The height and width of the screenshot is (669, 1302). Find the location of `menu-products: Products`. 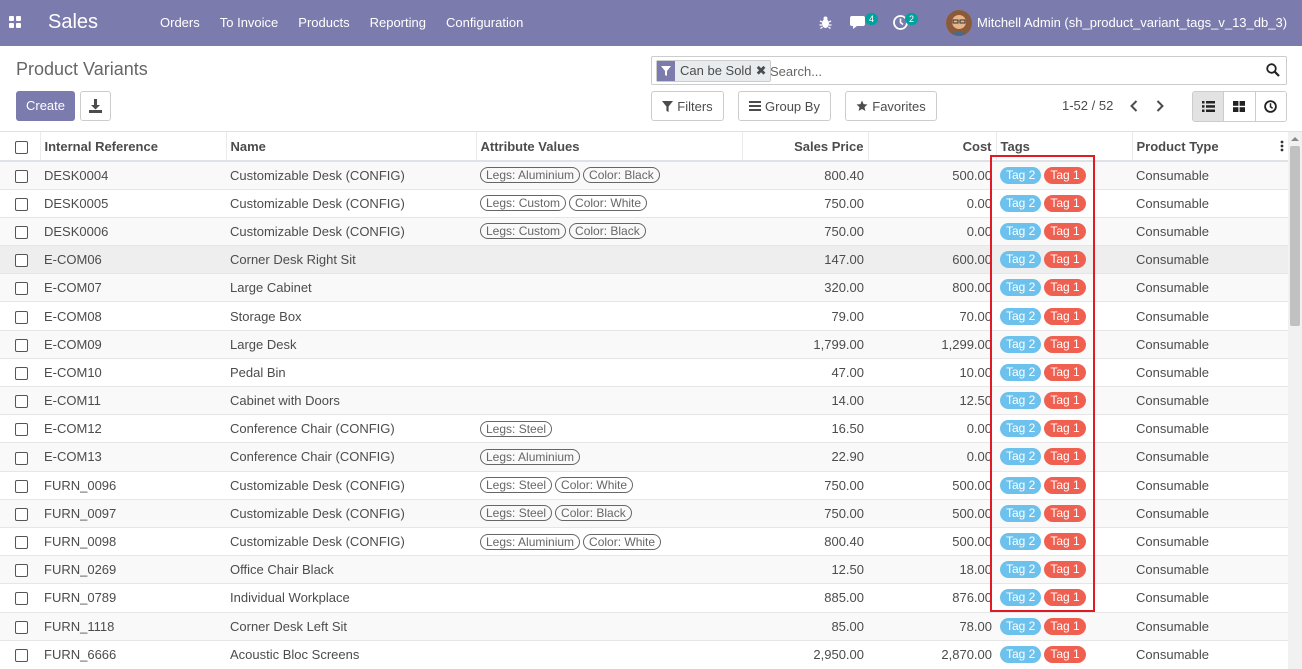

menu-products: Products is located at coordinates (323, 23).